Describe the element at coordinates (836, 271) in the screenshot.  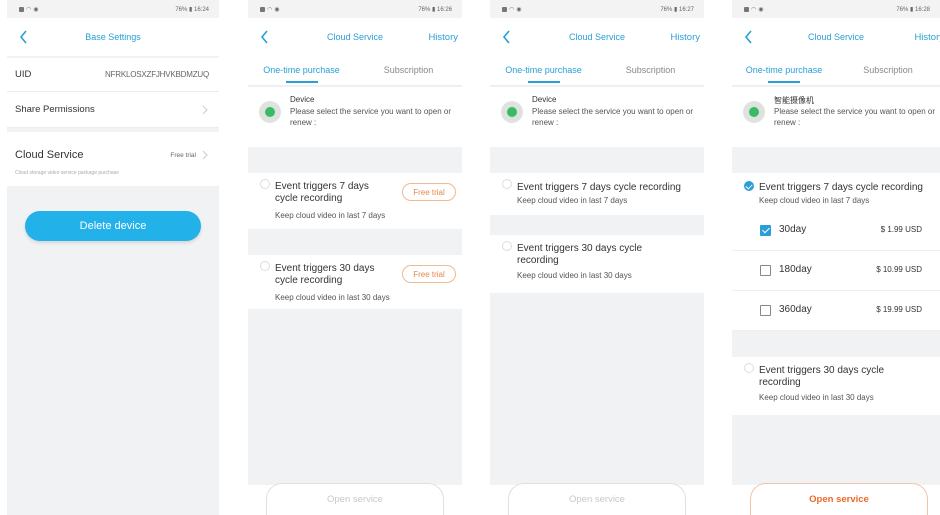
I see `duration-option-180day: 180day $ 10.99 USD` at that location.